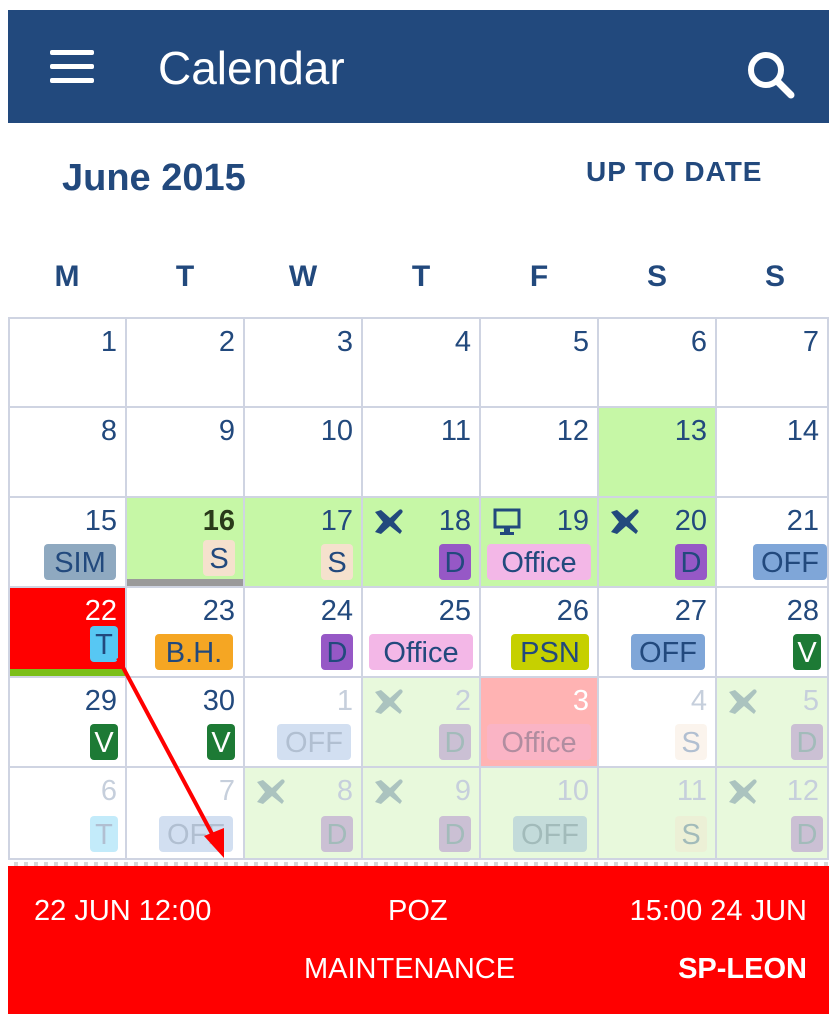 Image resolution: width=829 pixels, height=1014 pixels. Describe the element at coordinates (698, 701) in the screenshot. I see `day-number: 4` at that location.